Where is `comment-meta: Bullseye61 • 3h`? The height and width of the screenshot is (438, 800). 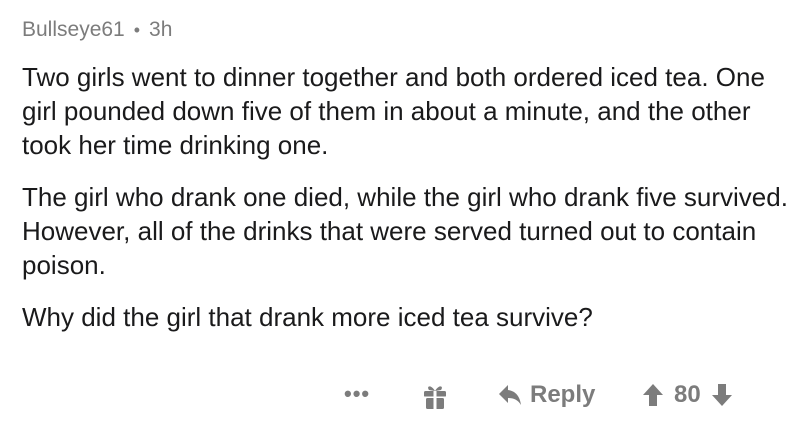 comment-meta: Bullseye61 • 3h is located at coordinates (97, 30).